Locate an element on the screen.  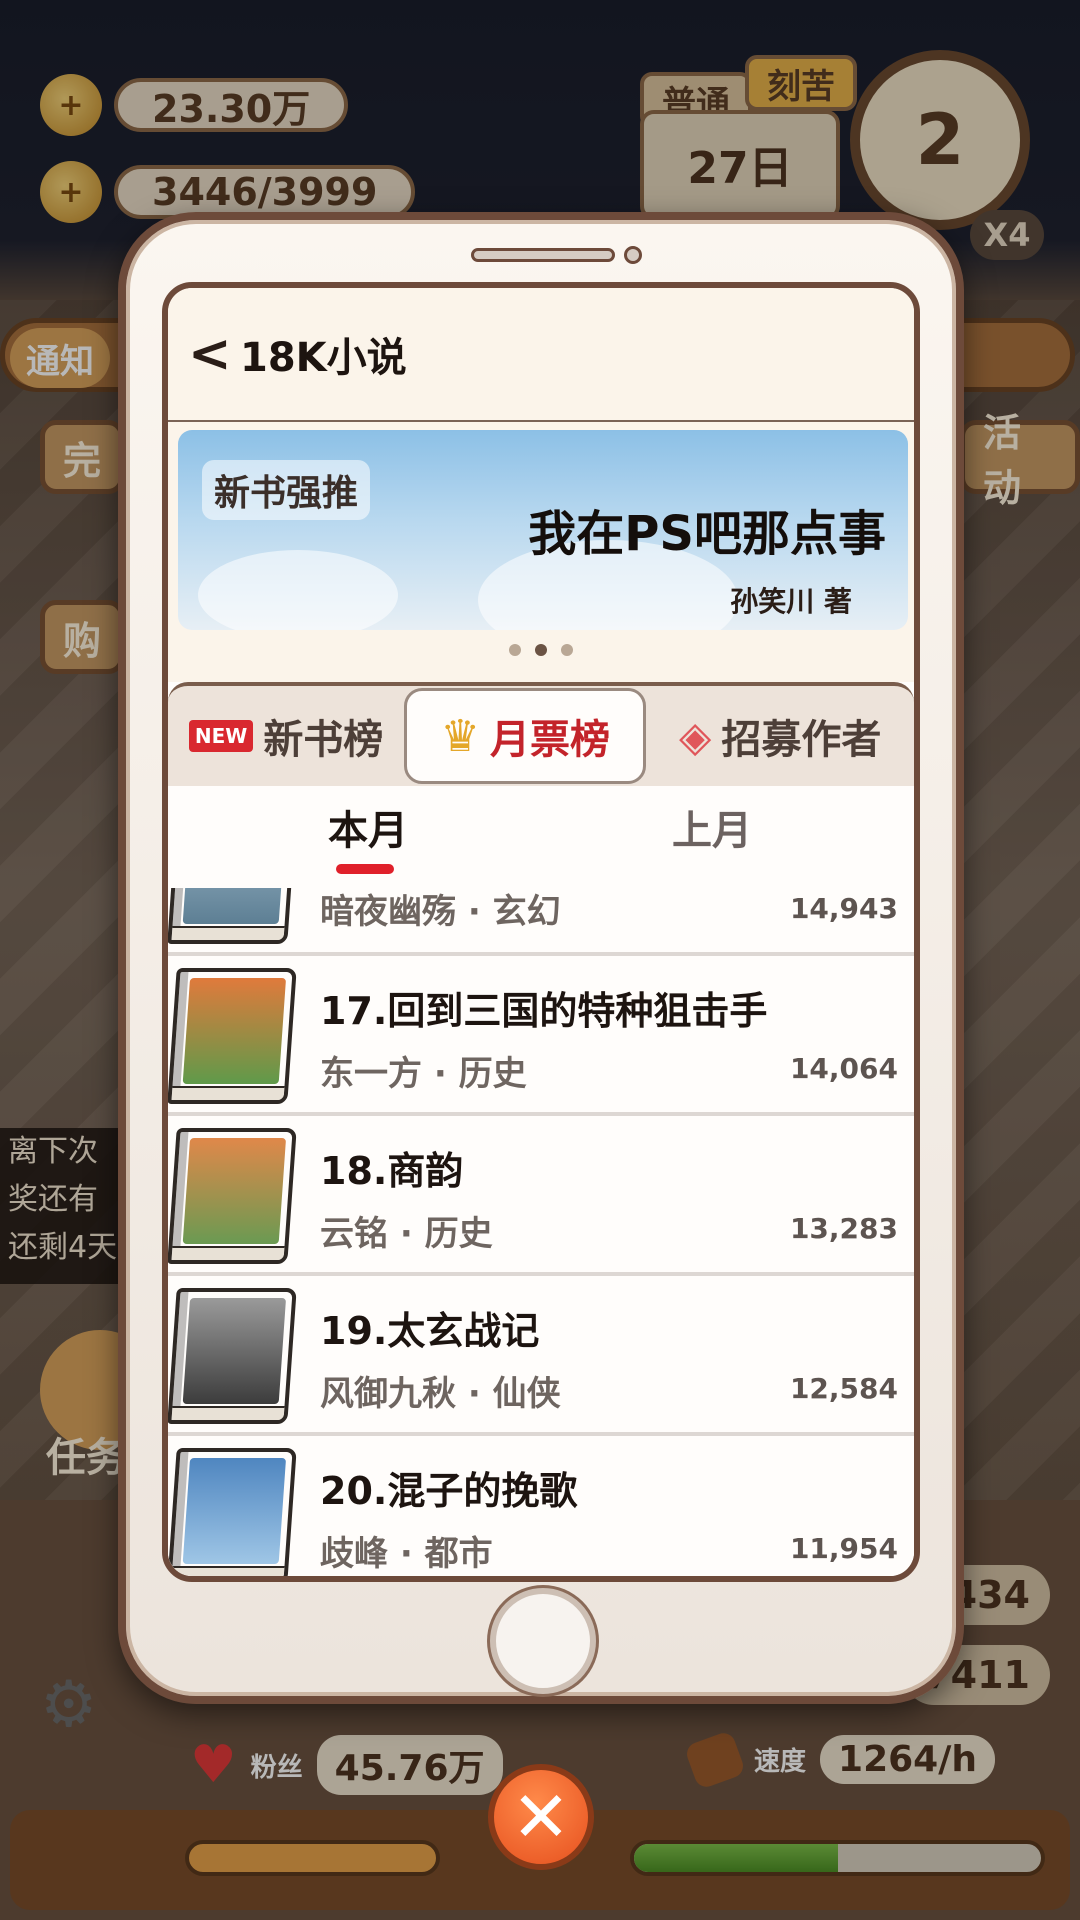
tab-new-books-label: 新书榜 is located at coordinates (323, 740).